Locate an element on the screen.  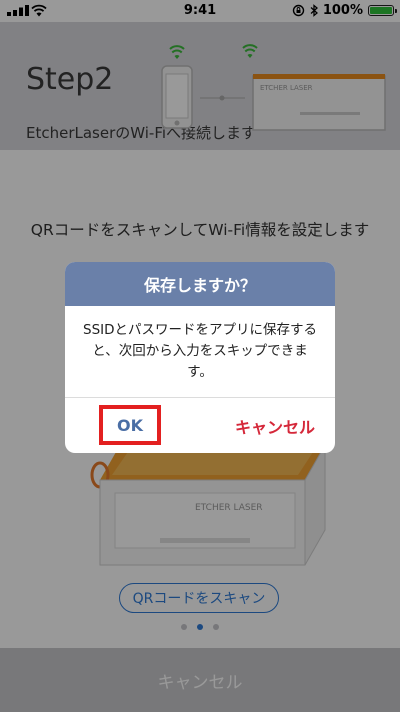
dialog-message: SSIDとパスワードをアプリに保存すると、次回から入力をスキップできます。 is located at coordinates (200, 351).